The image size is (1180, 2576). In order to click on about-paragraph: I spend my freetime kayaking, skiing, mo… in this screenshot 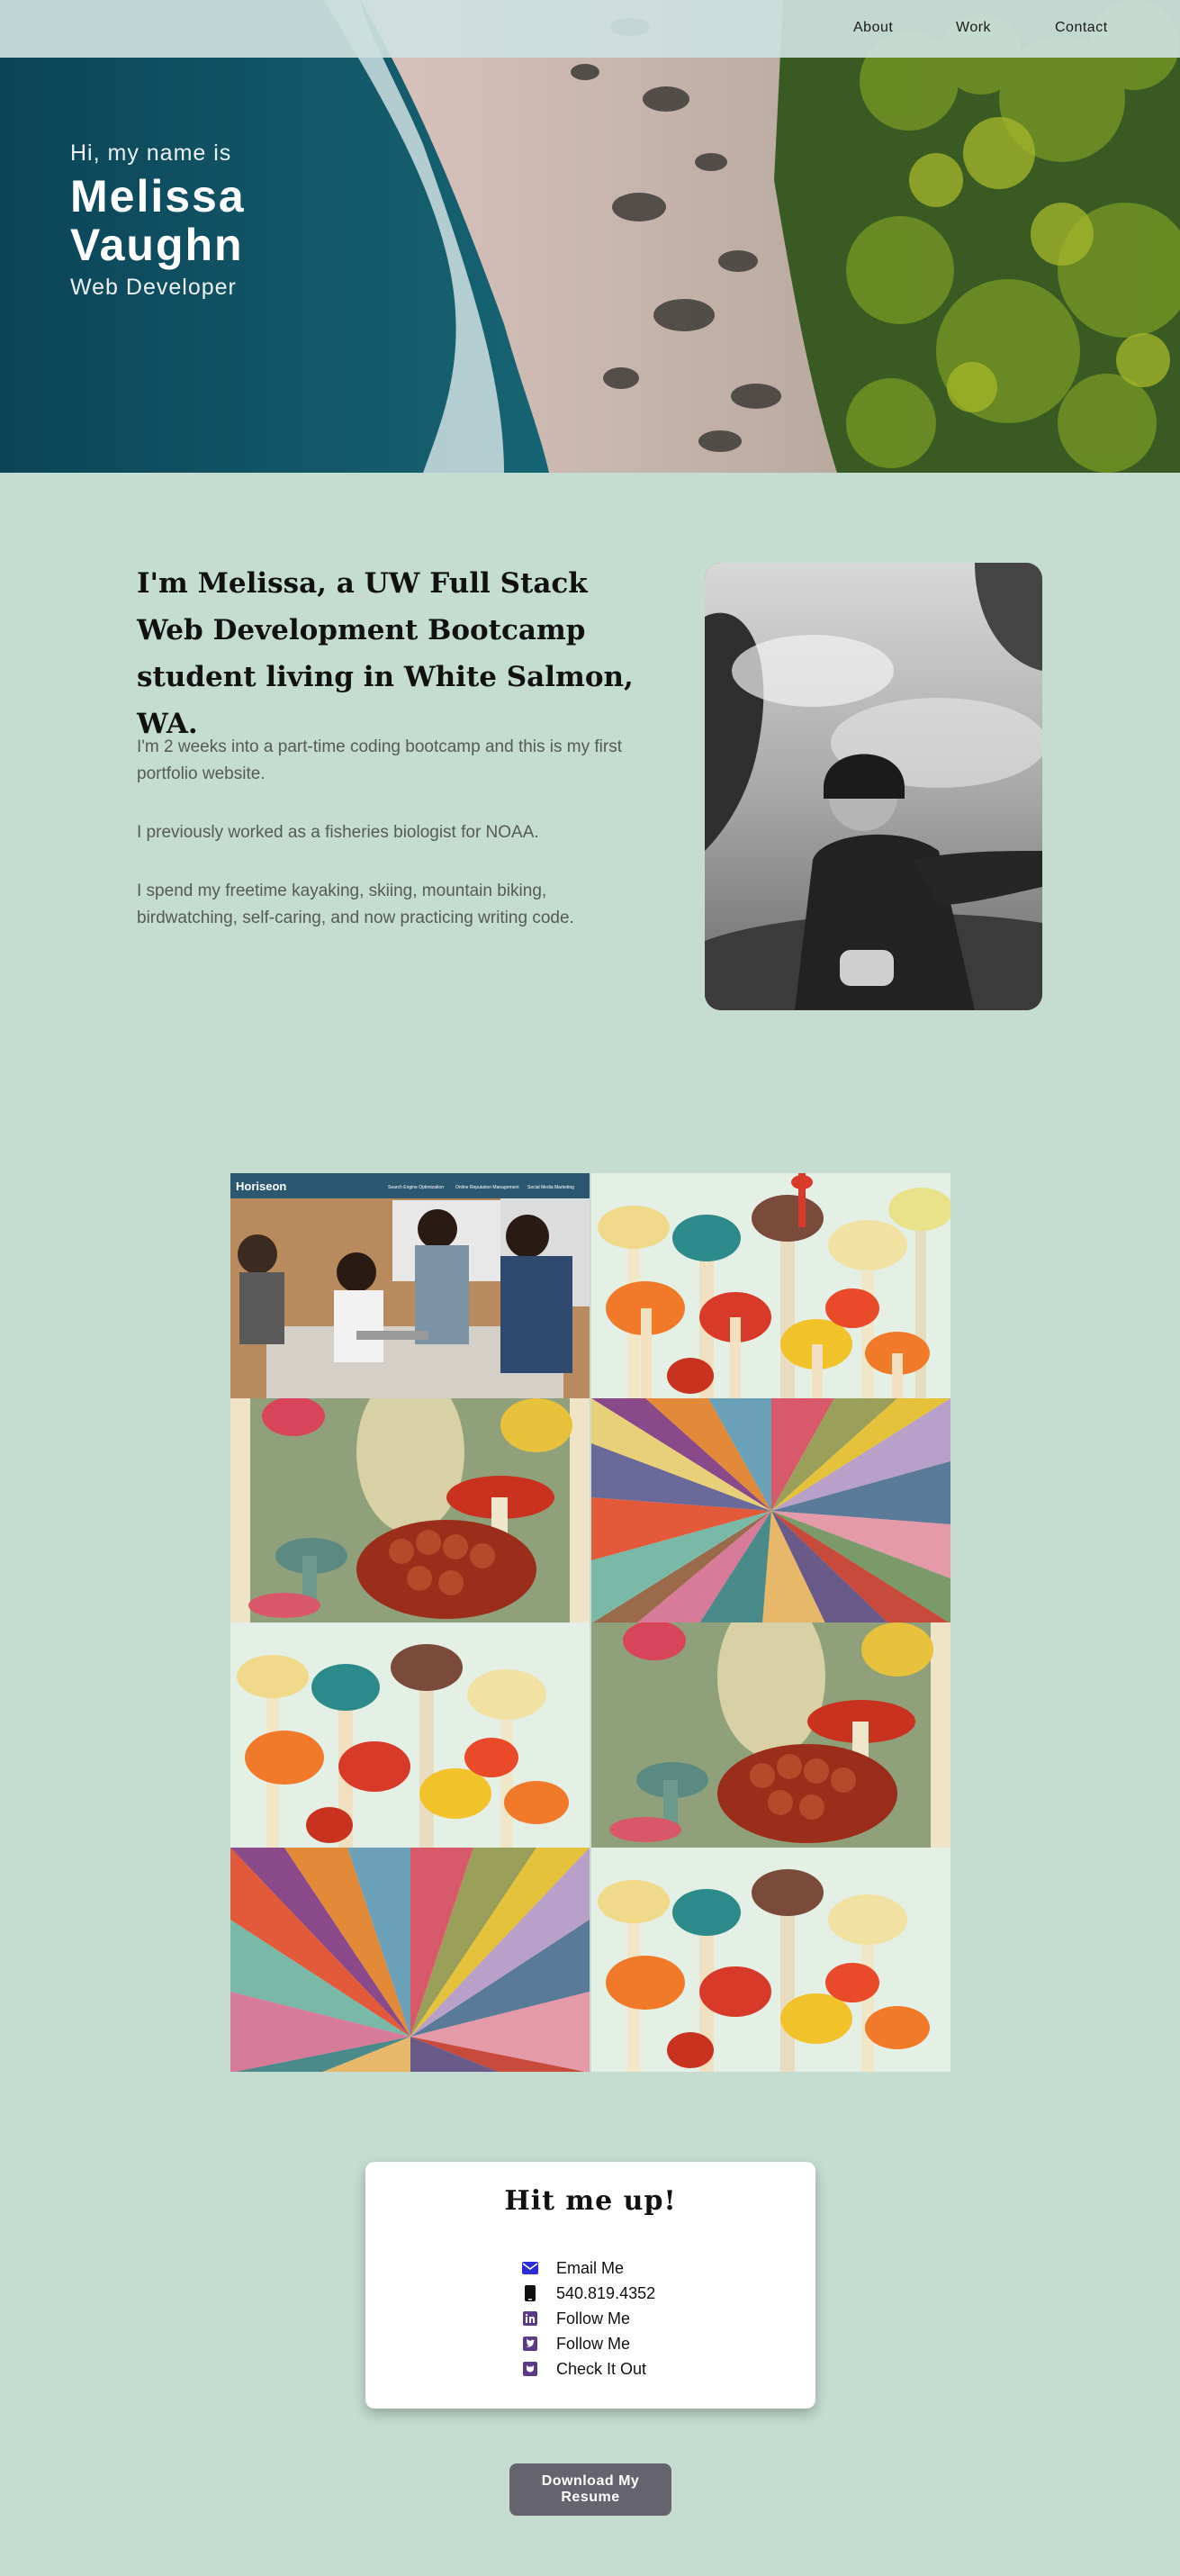, I will do `click(355, 904)`.